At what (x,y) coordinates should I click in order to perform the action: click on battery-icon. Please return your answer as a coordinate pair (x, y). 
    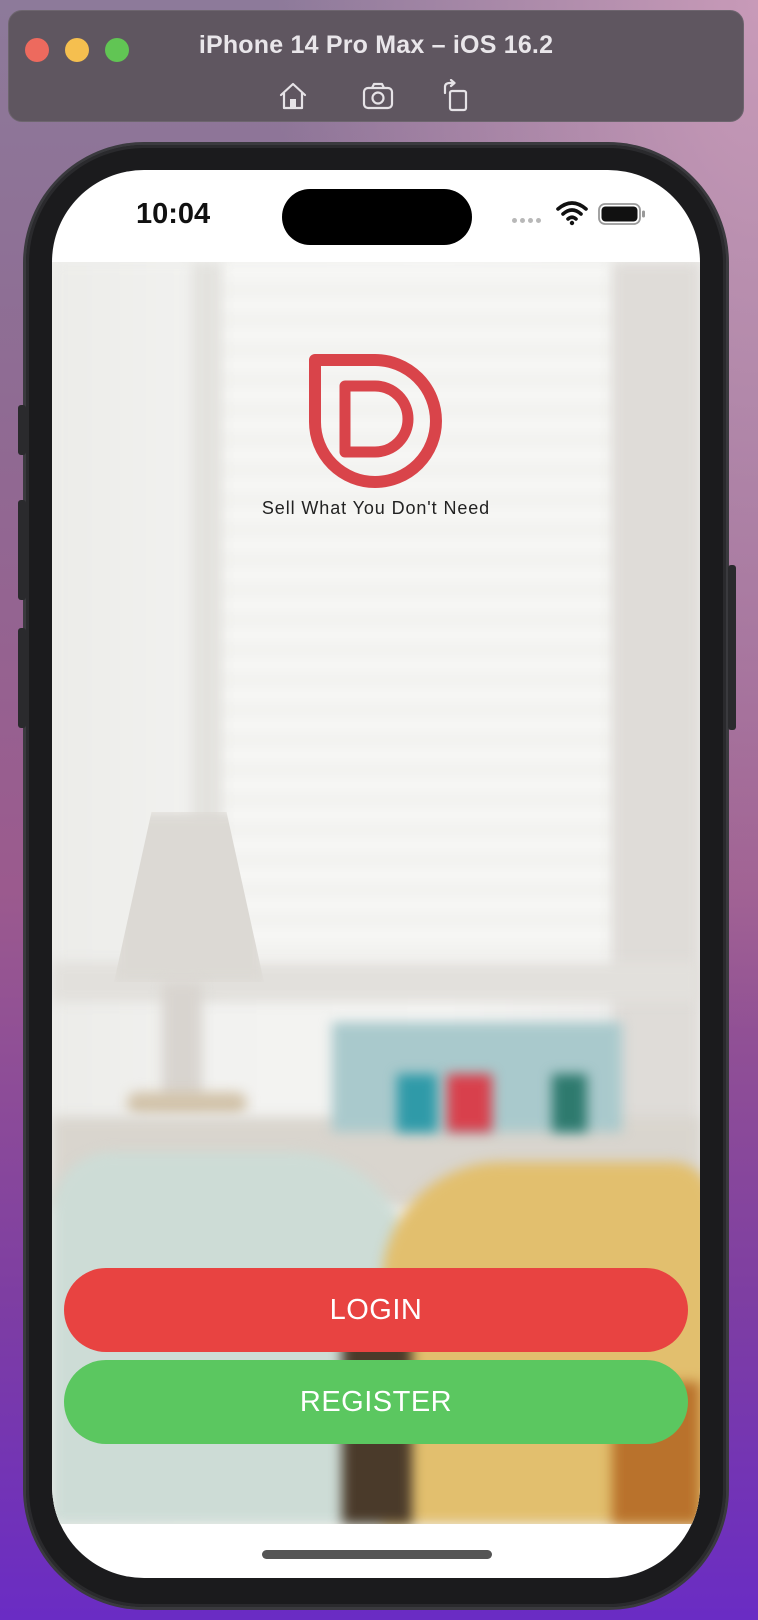
    Looking at the image, I should click on (621, 214).